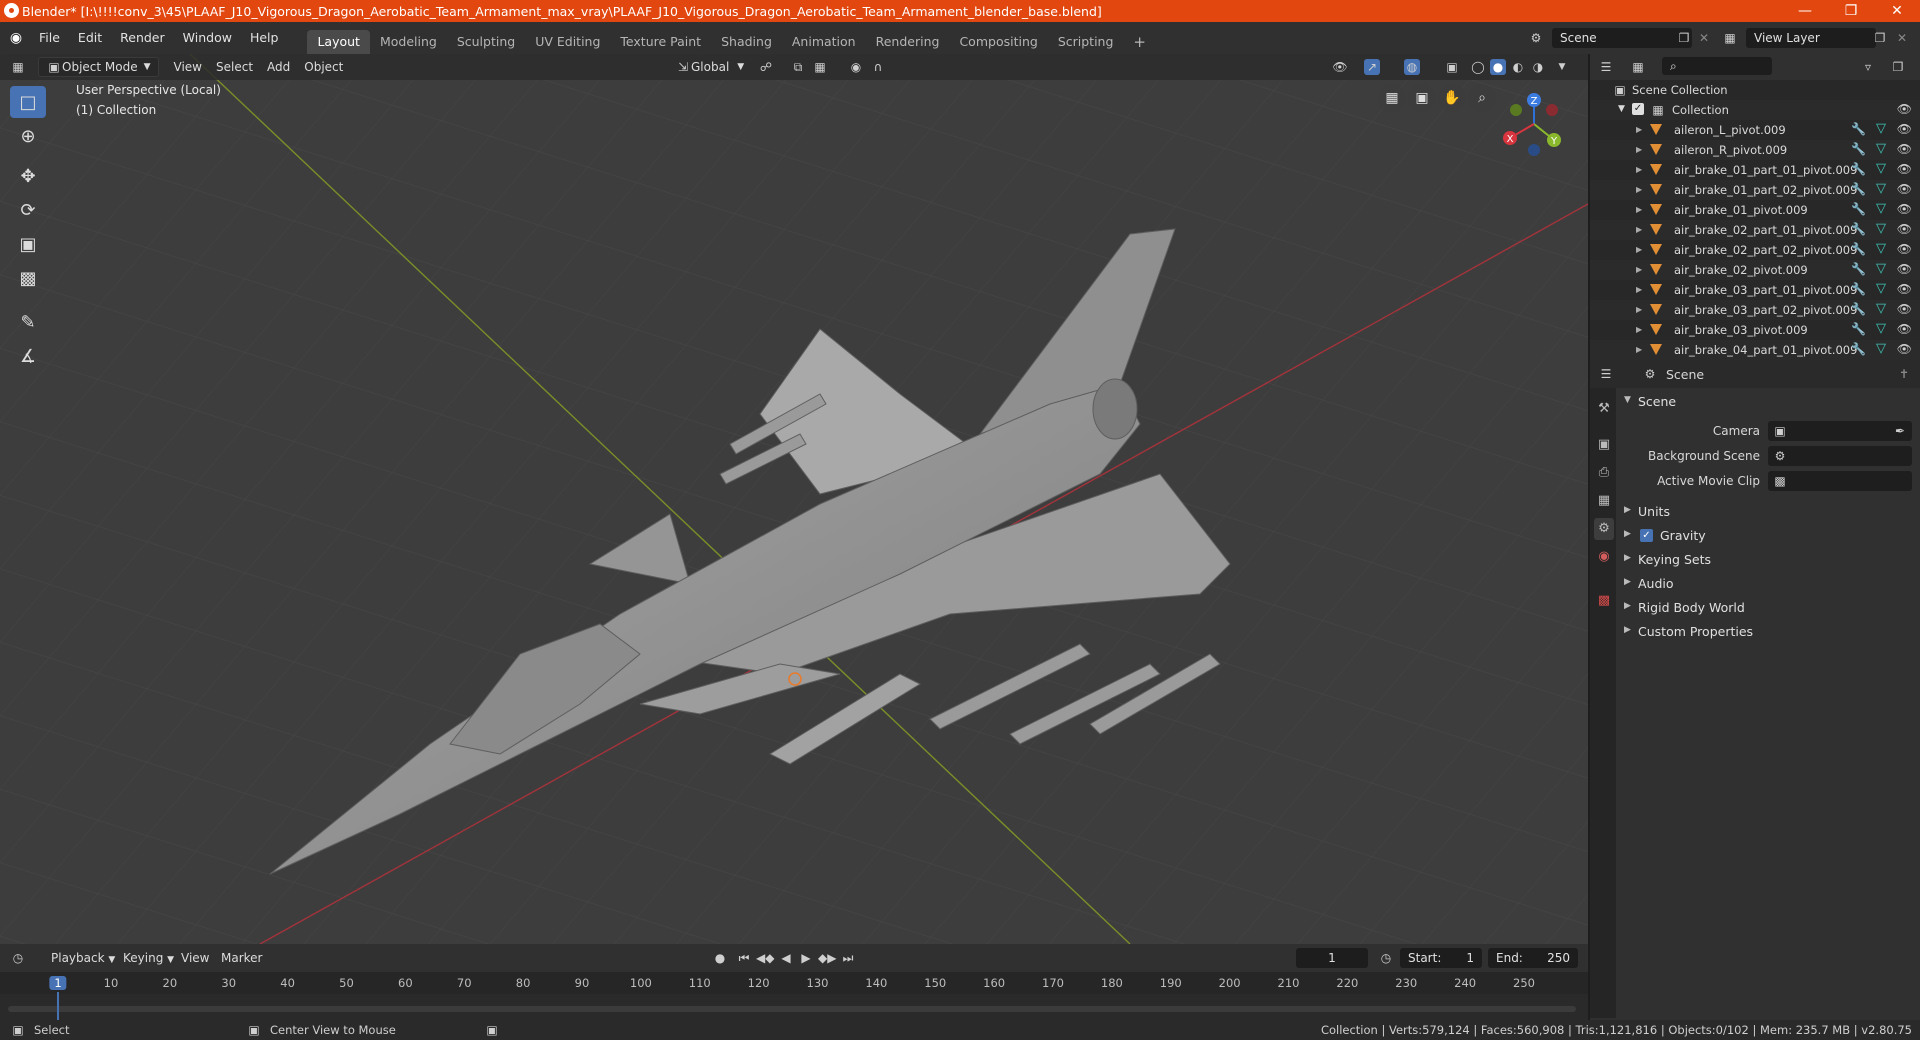  I want to click on outliner-object-row: ▶ air_brake_01_part_02_pivot.009 🔧 ▽ 👁, so click(1755, 190).